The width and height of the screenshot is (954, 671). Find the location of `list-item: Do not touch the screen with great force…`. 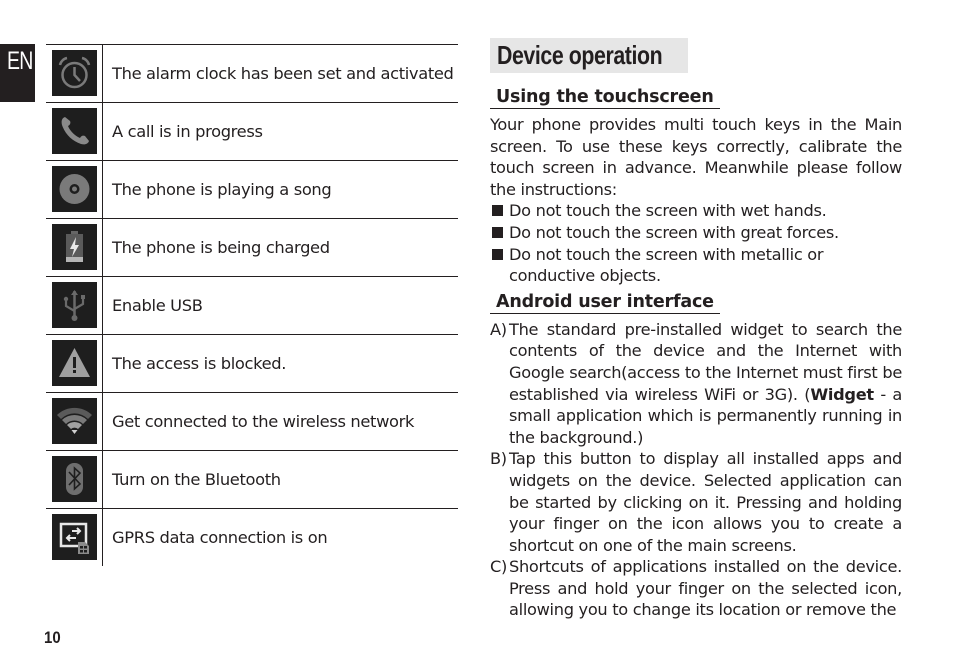

list-item: Do not touch the screen with great force… is located at coordinates (696, 233).